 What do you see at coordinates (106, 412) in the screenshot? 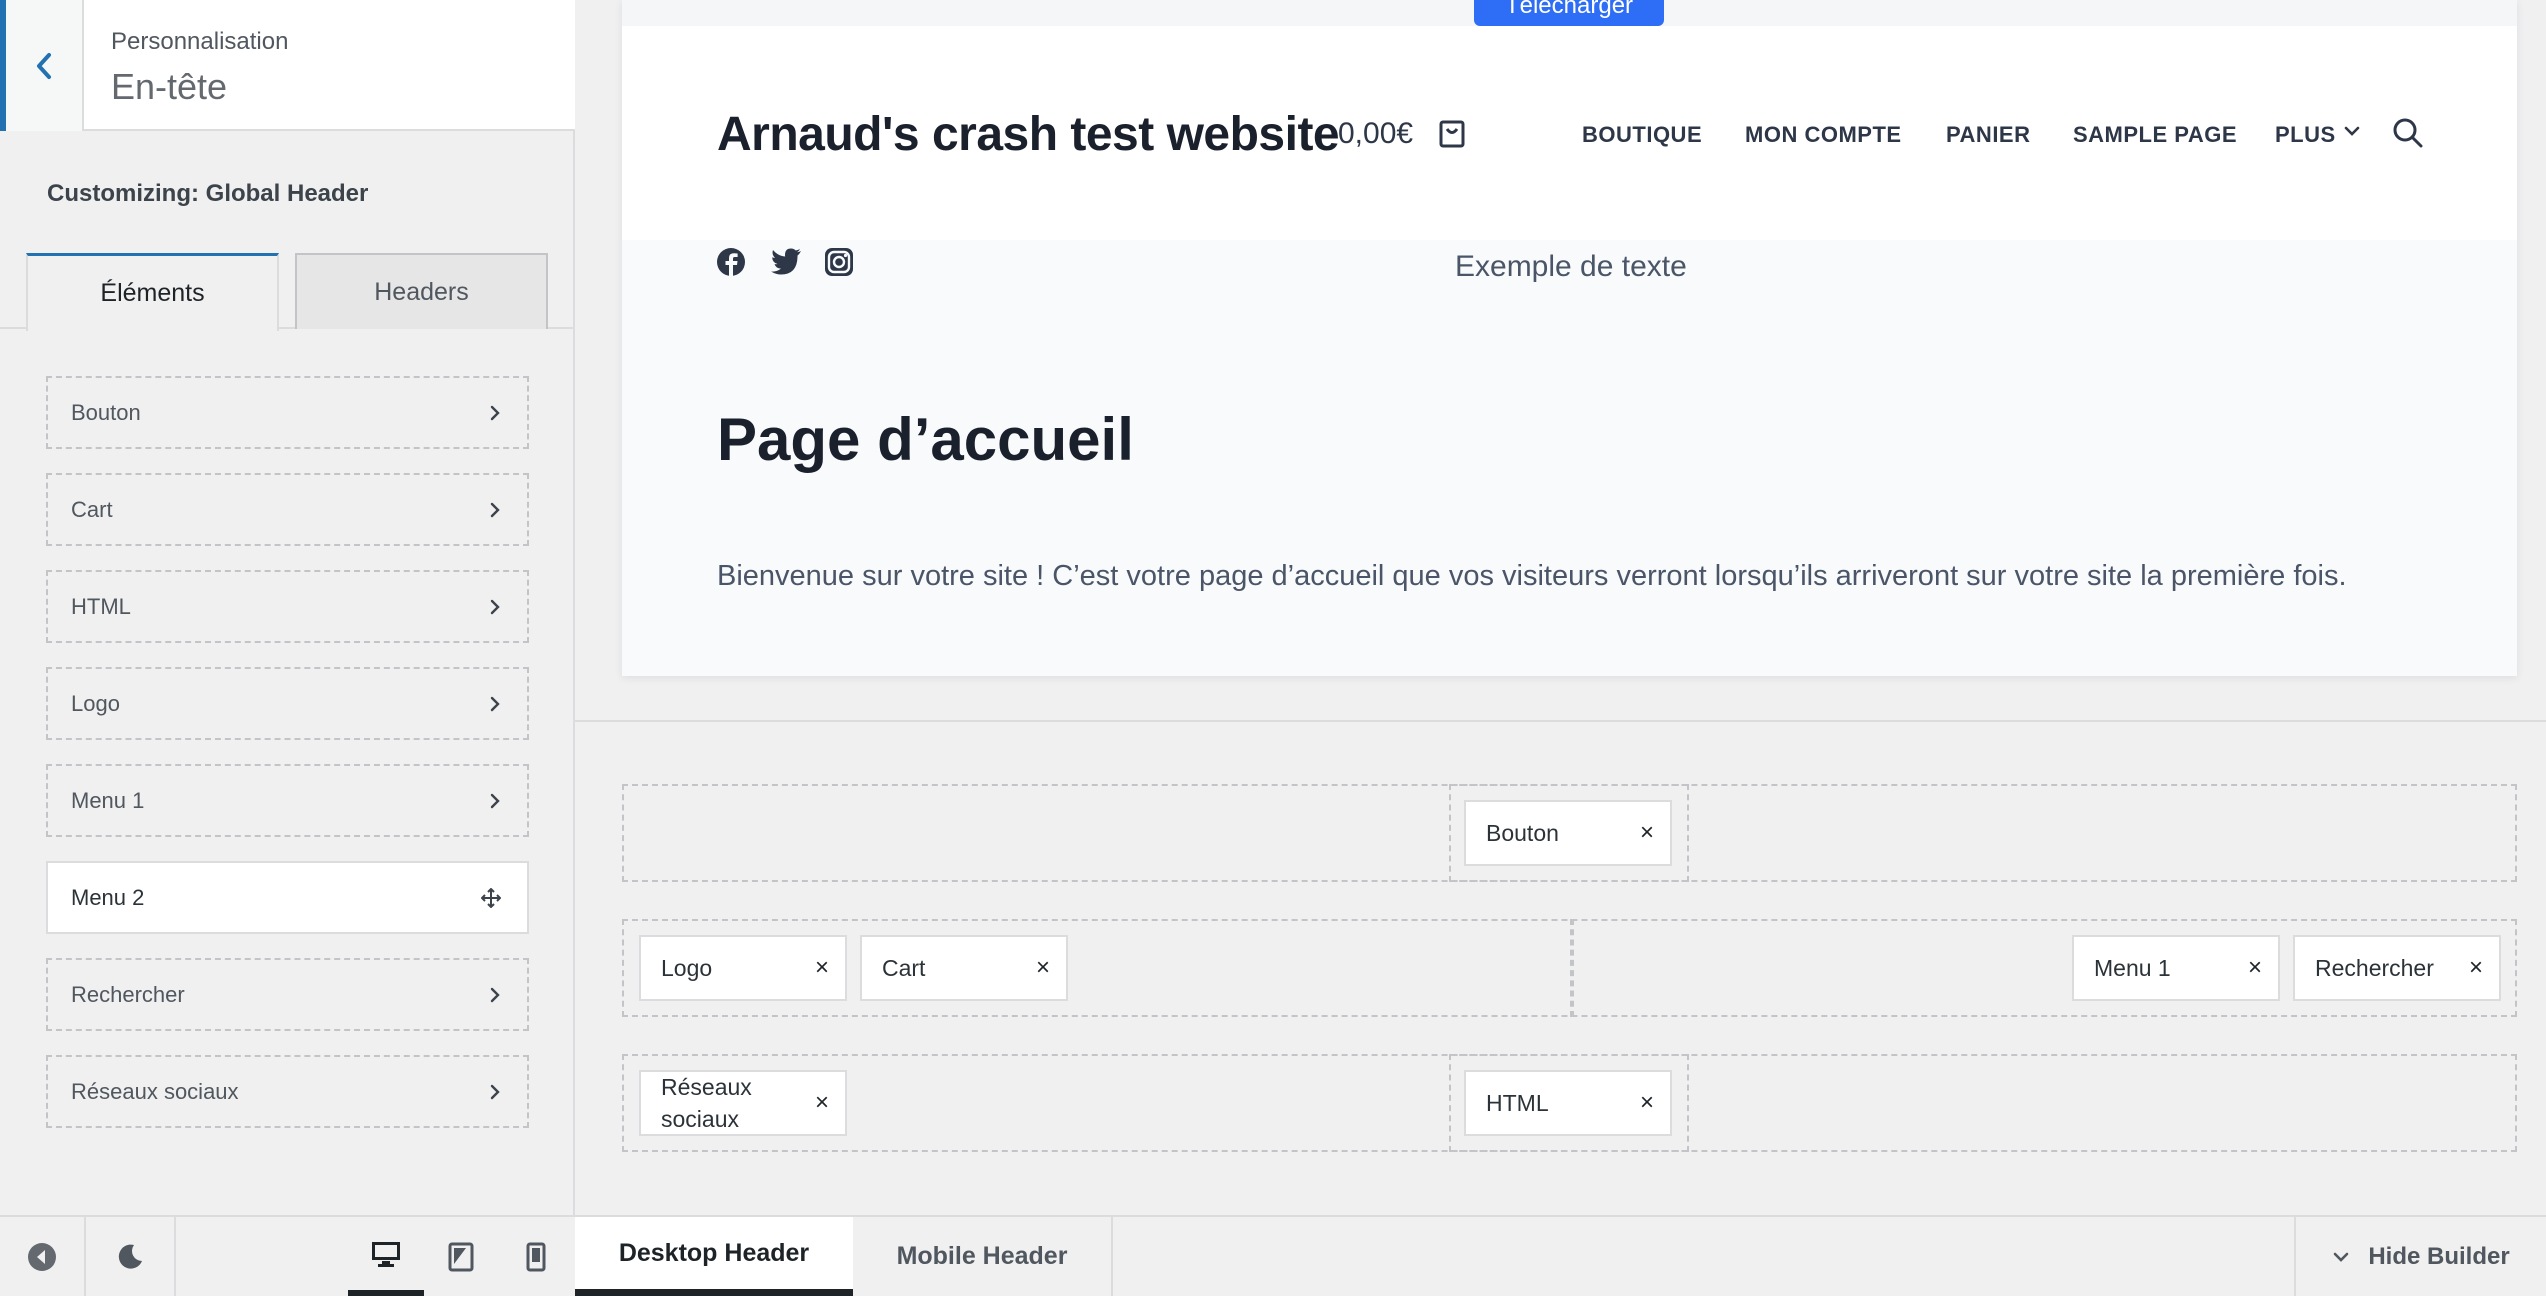
I see `element-label: Bouton` at bounding box center [106, 412].